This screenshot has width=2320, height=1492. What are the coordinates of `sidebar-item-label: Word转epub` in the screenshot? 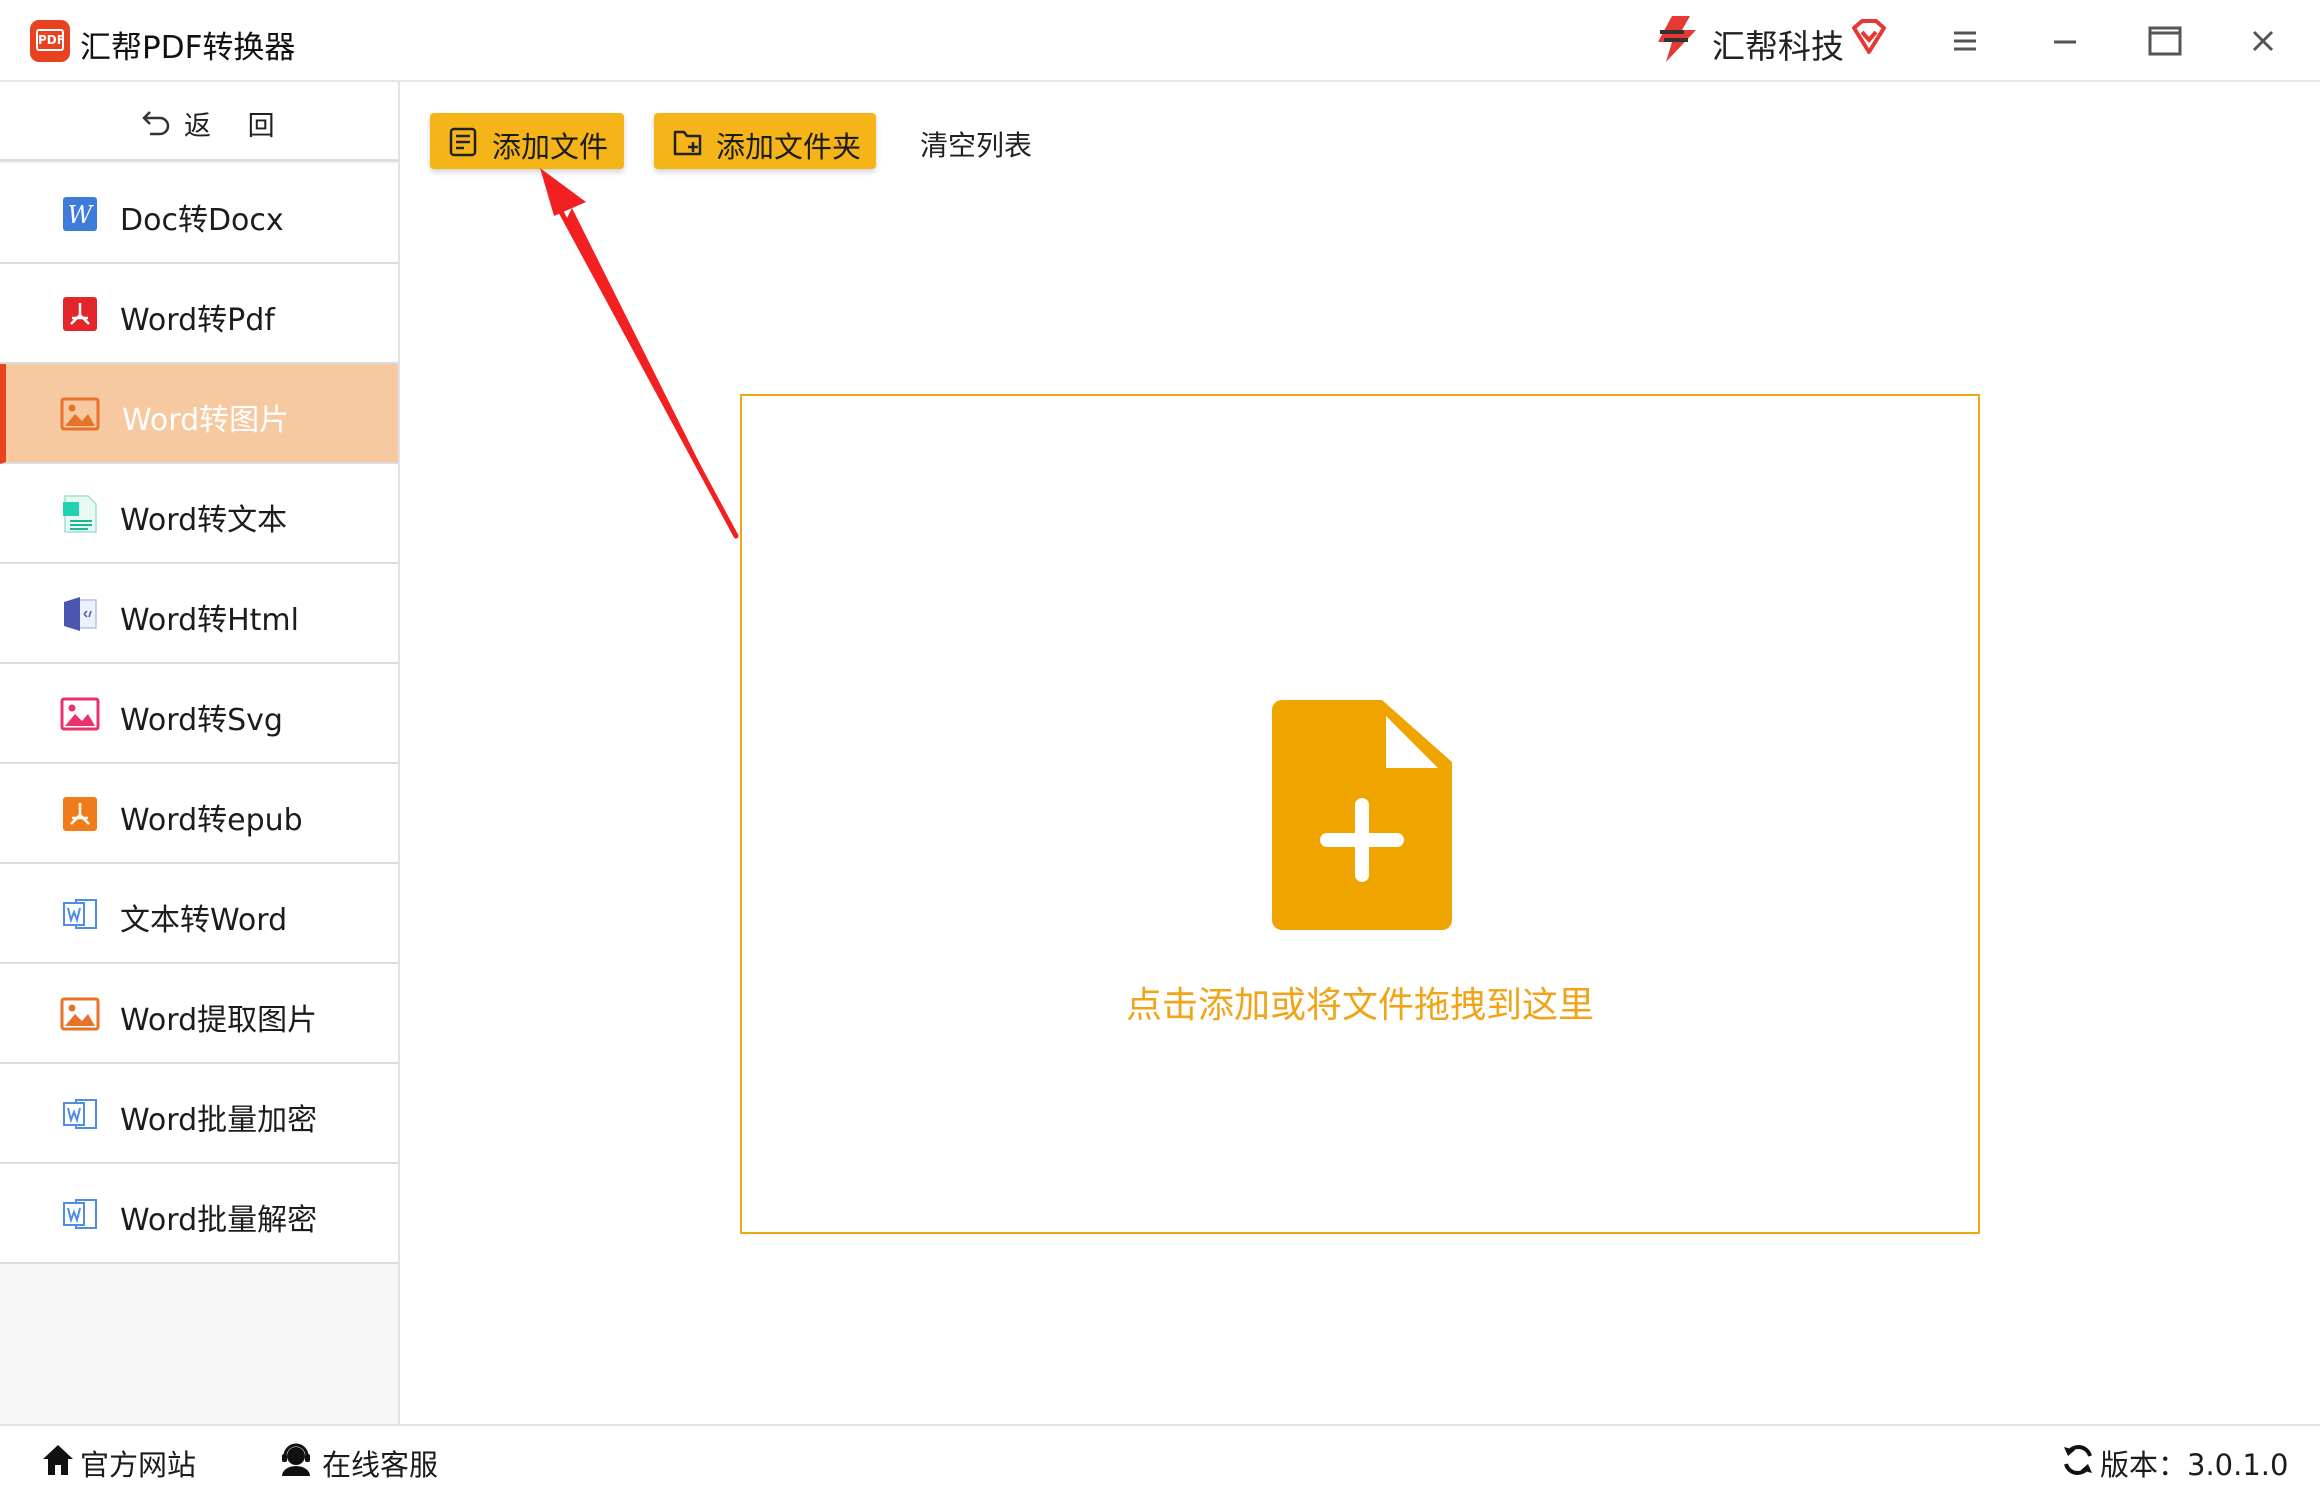 It's located at (211, 820).